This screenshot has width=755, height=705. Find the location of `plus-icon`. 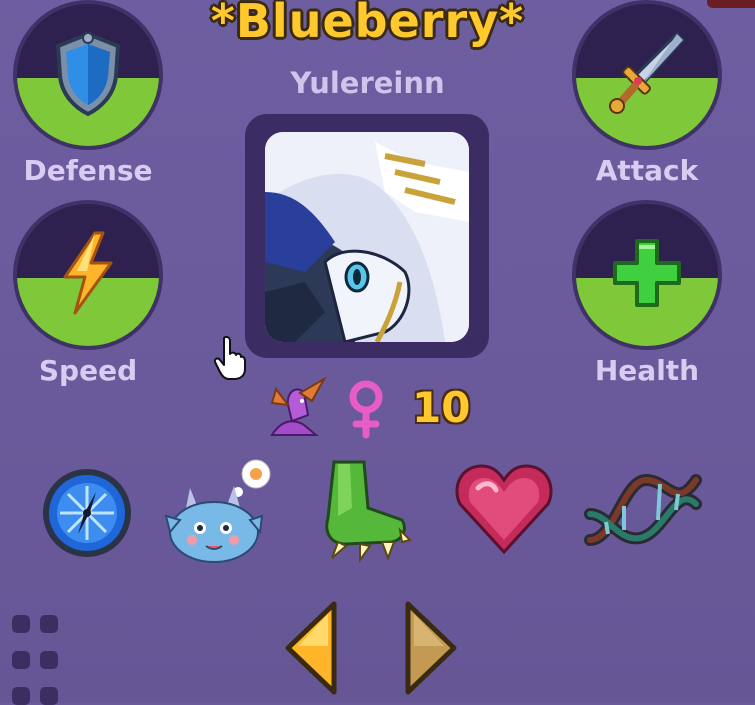

plus-icon is located at coordinates (647, 275).